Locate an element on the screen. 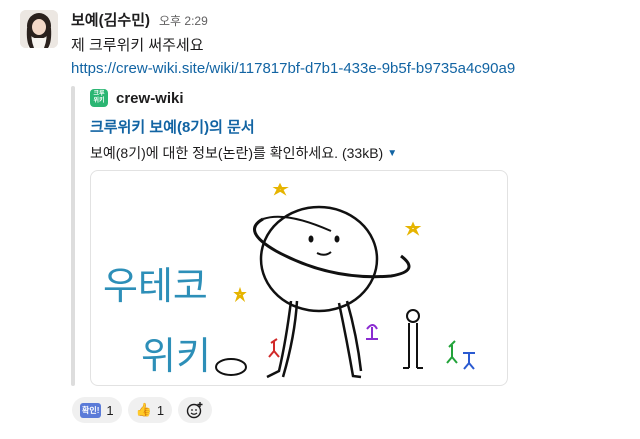  sender-name: 보예(김수민) is located at coordinates (110, 19).